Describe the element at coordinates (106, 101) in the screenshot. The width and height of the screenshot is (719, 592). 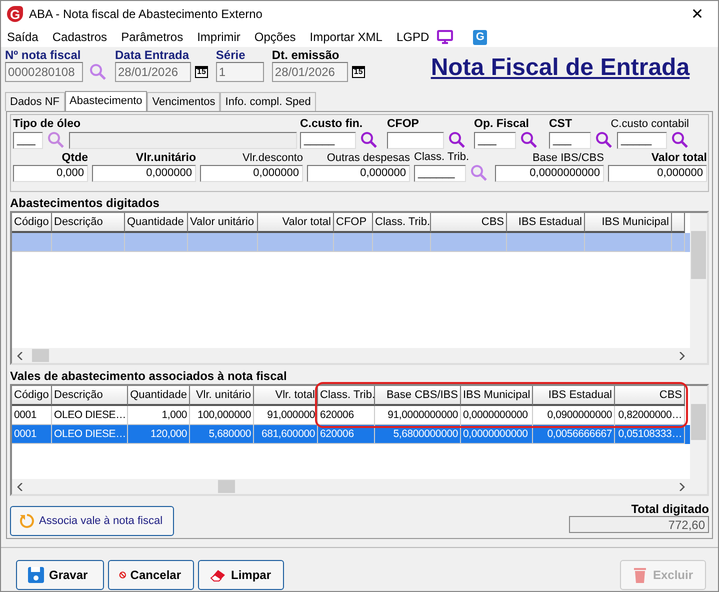
I see `tab: Abastecimento` at that location.